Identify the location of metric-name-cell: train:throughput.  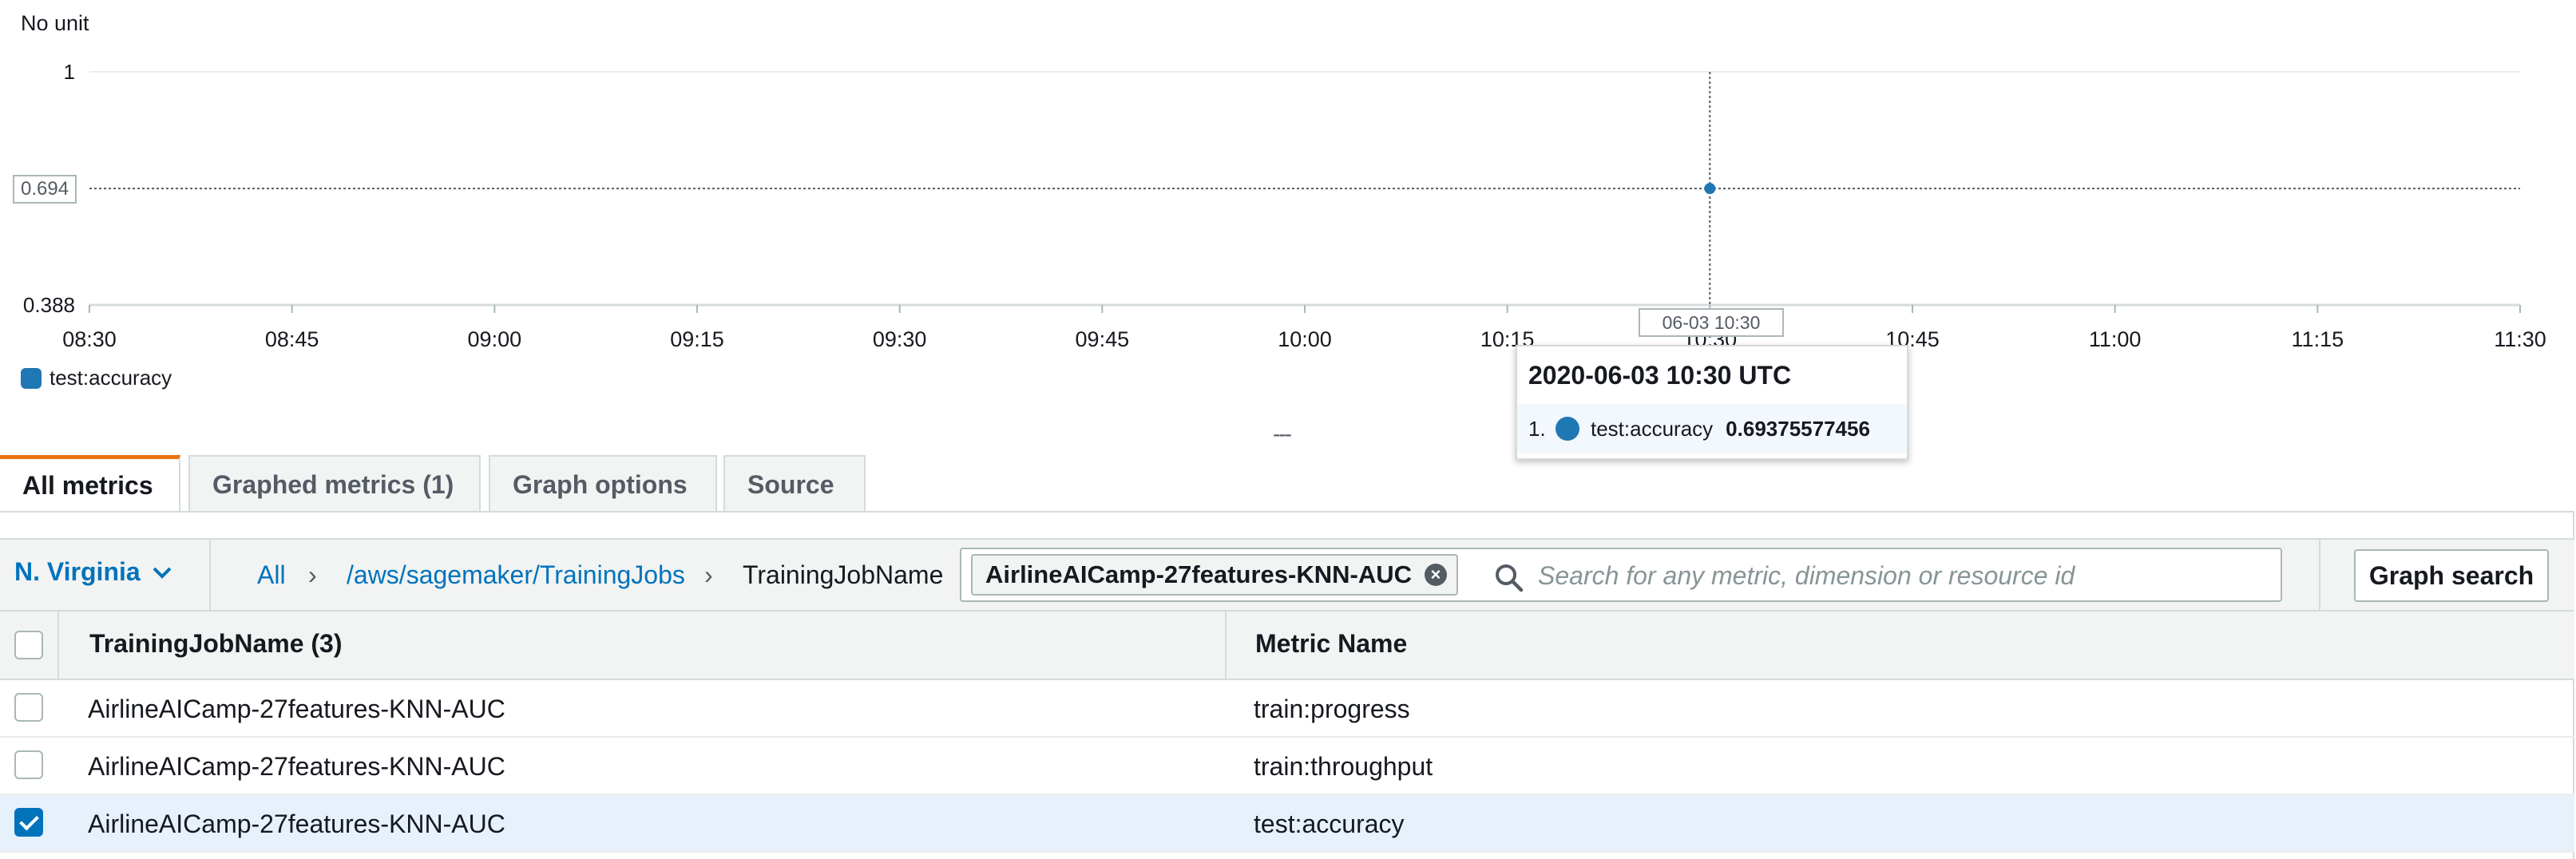
(1343, 766).